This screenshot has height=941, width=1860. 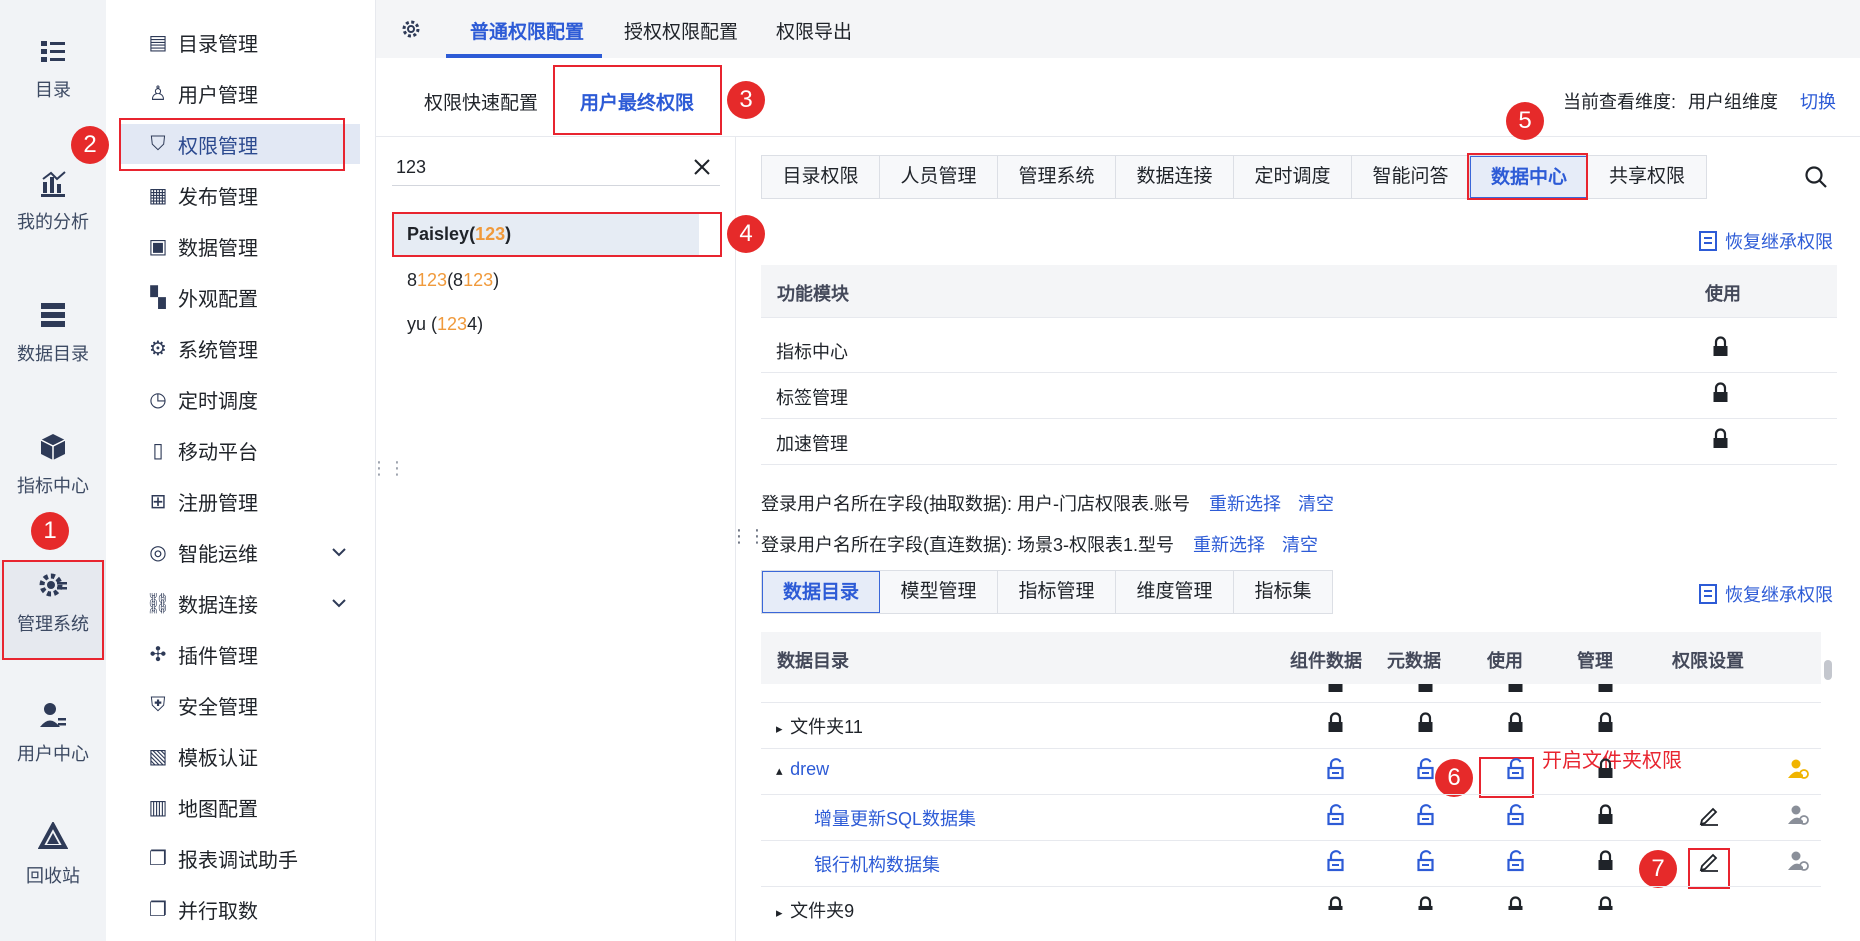 I want to click on tab-data-catalog: 数据目录, so click(x=821, y=592).